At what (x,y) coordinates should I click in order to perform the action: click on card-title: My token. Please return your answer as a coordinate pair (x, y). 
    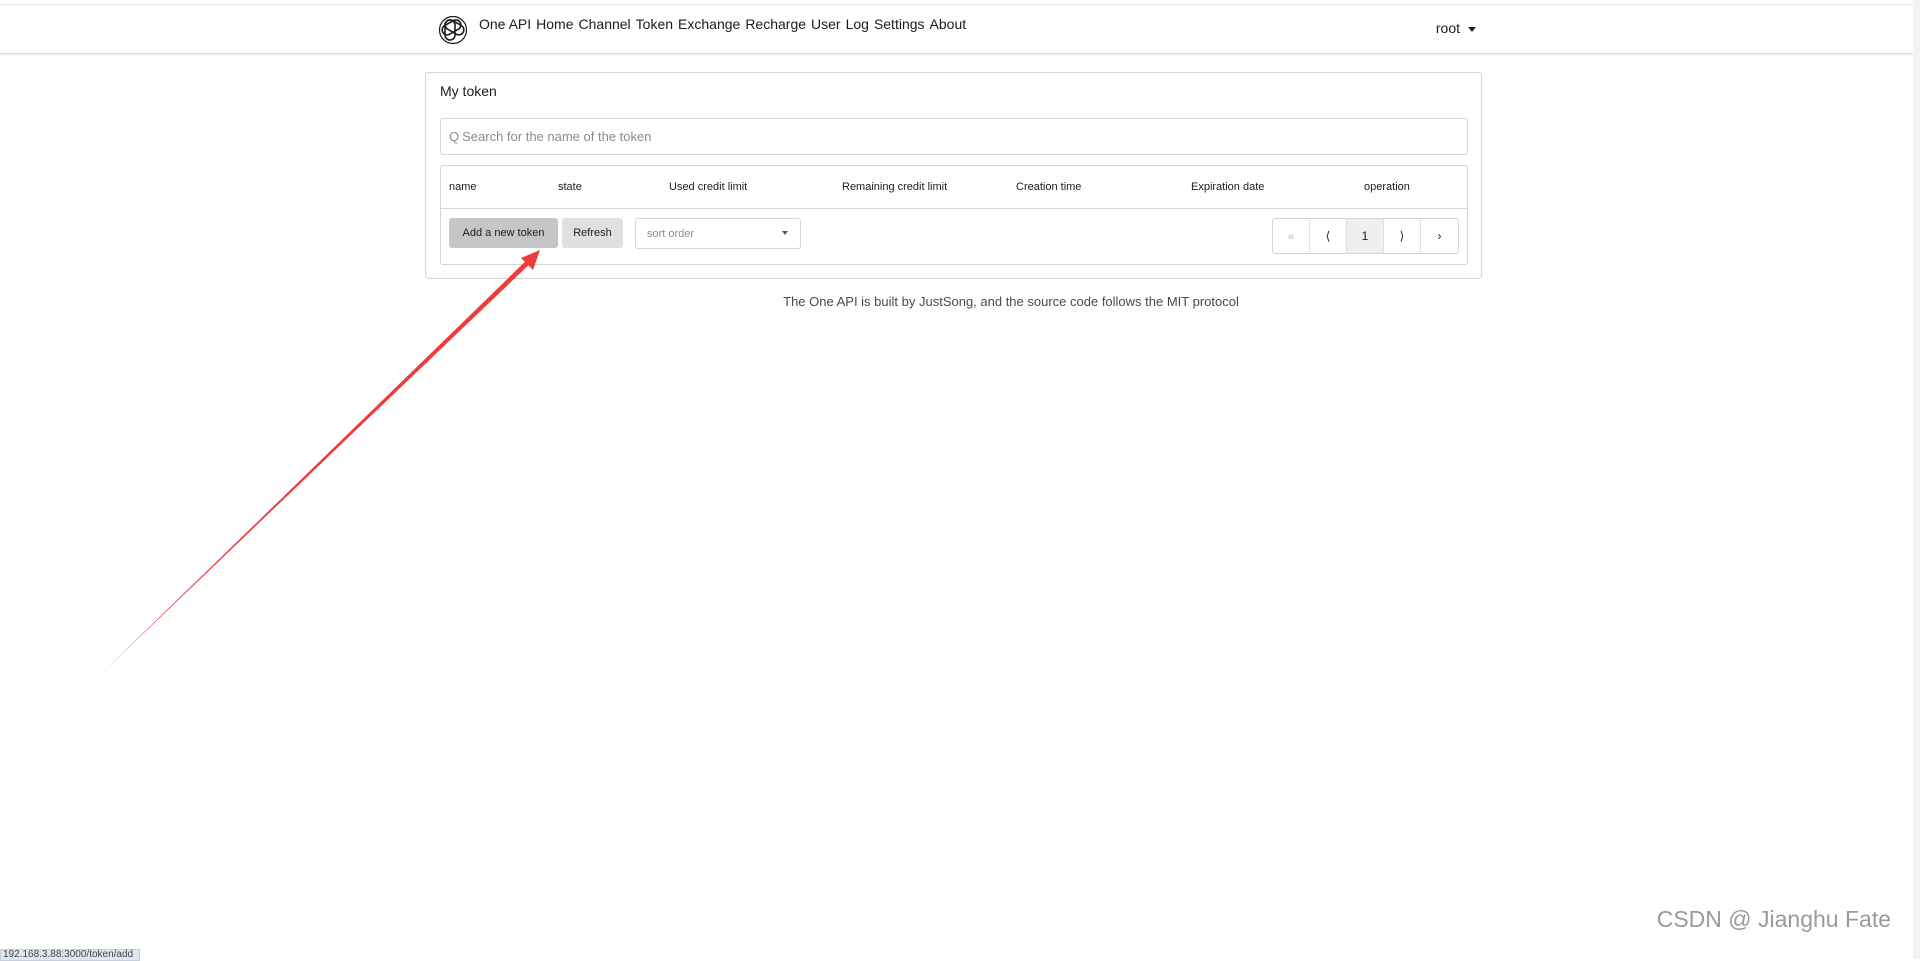
    Looking at the image, I should click on (468, 91).